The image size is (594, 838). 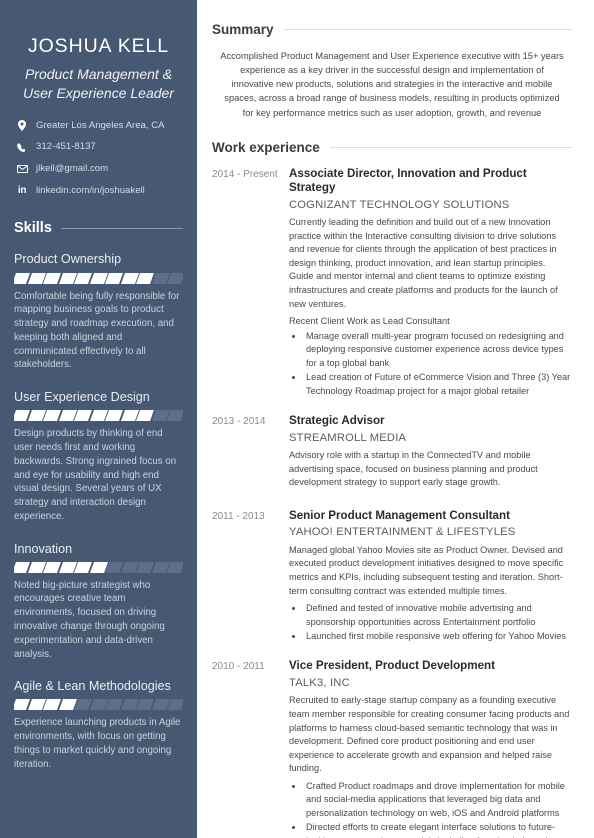 I want to click on candidate-name: JOSHUA KELL, so click(x=98, y=46).